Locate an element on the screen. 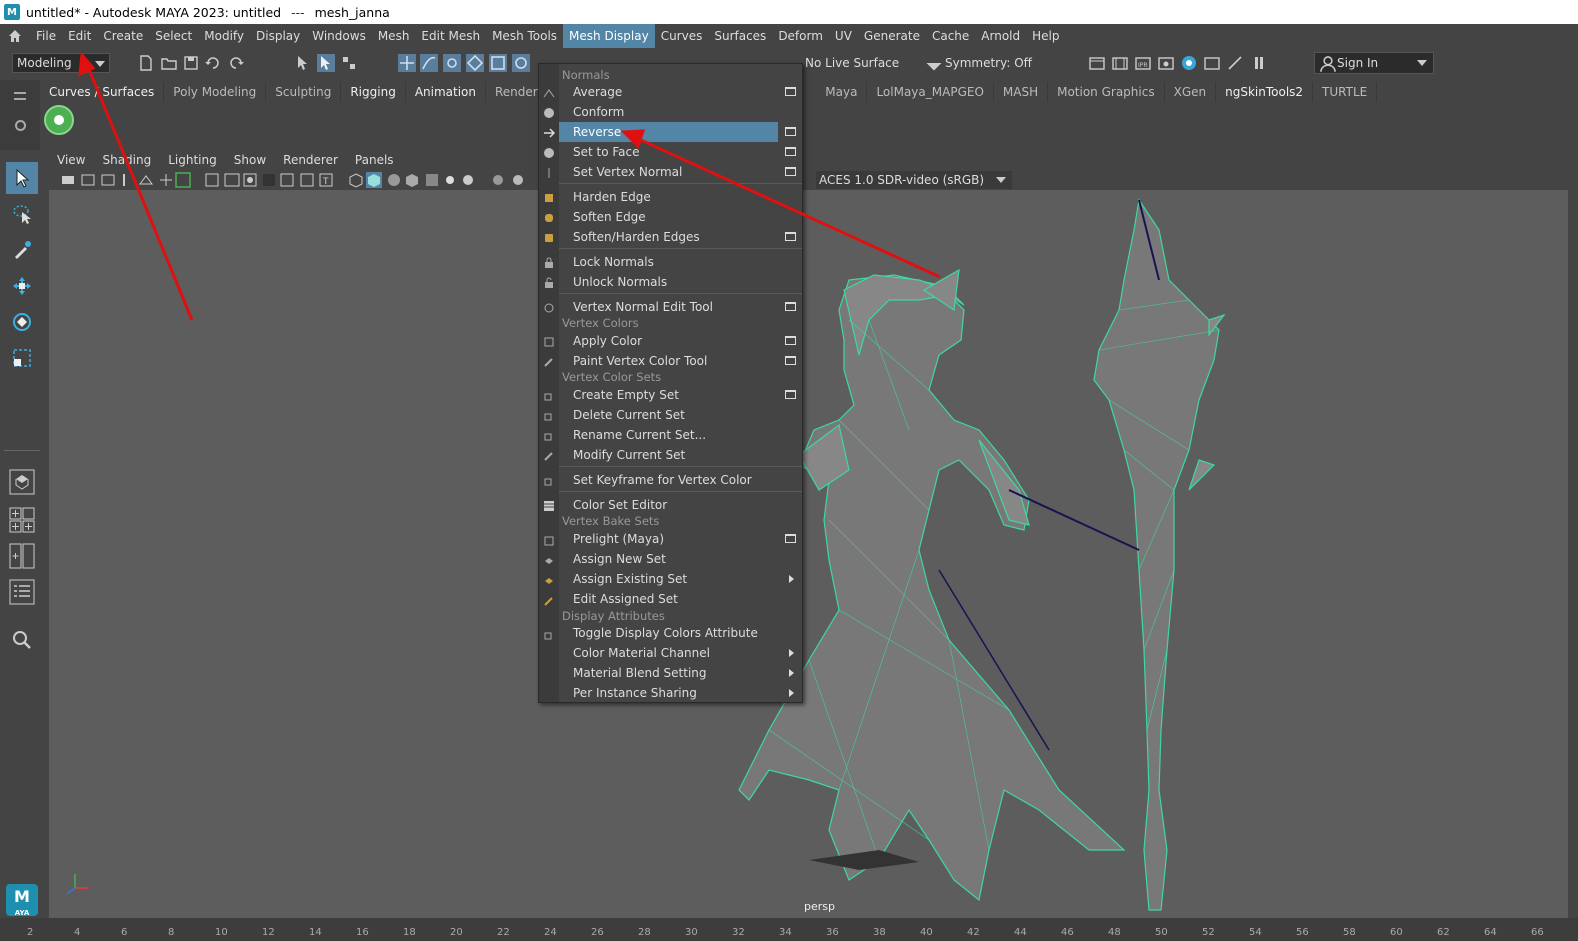  annotation-arrow-reverse is located at coordinates (786, 206).